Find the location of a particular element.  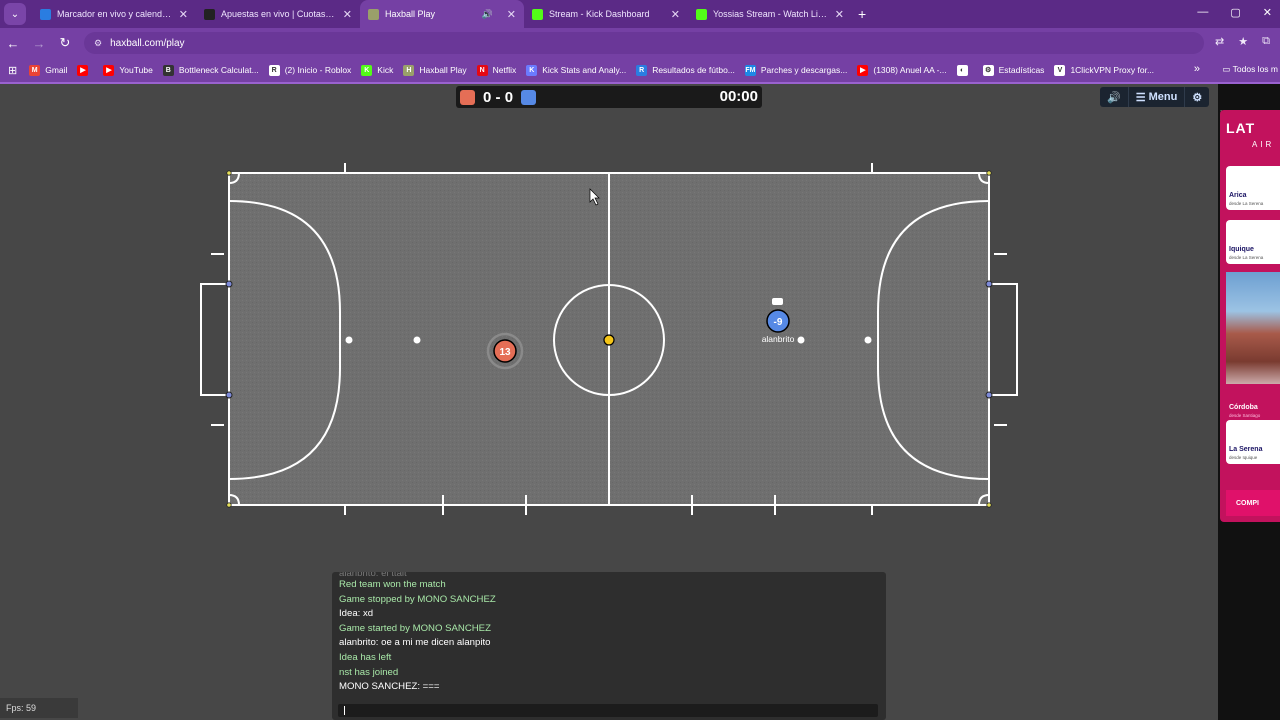

maximize-icon: ▢ is located at coordinates (1235, 12).